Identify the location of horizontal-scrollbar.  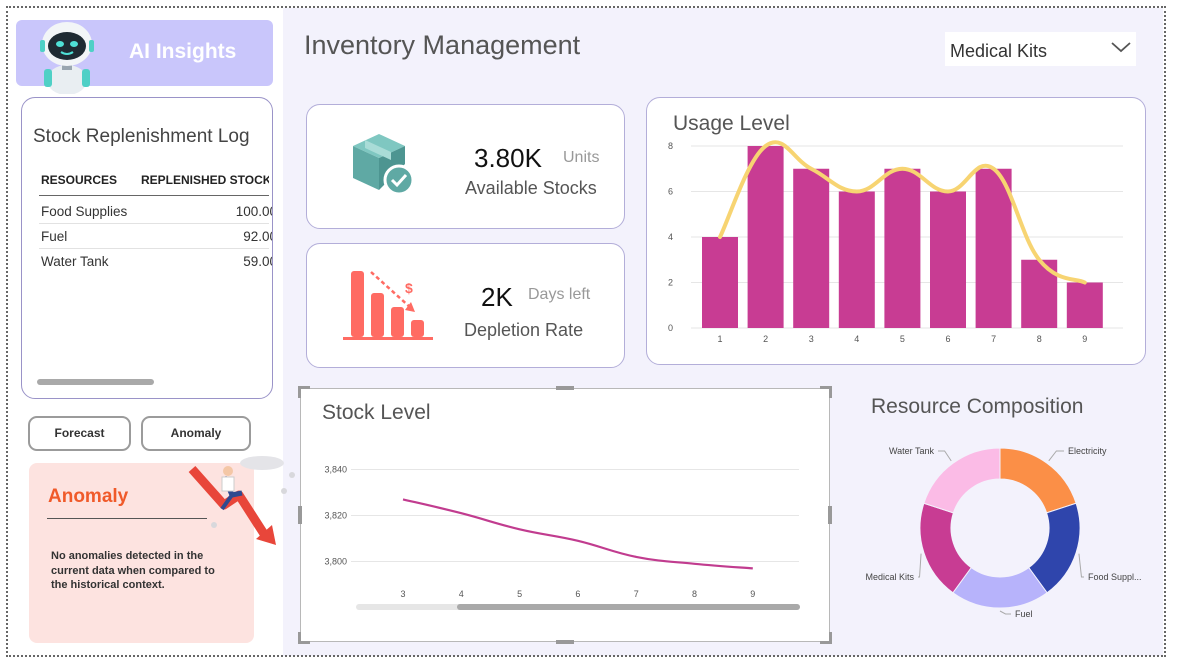
(95, 382).